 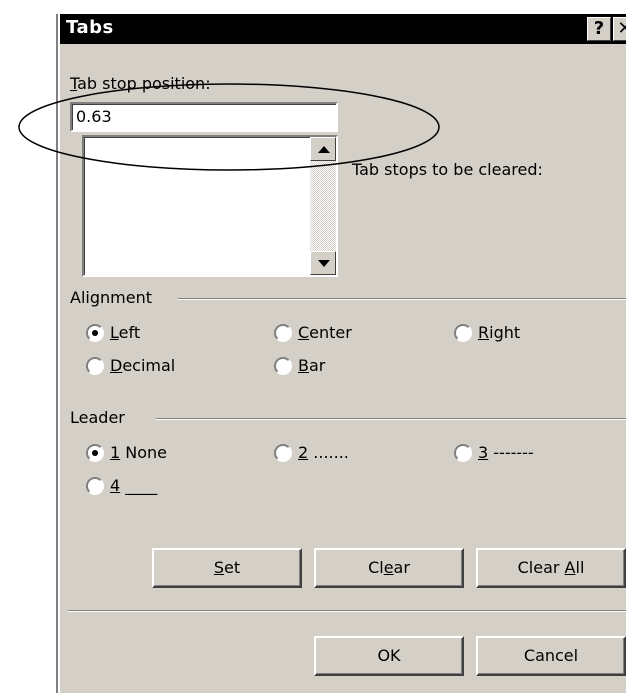 I want to click on label-text: Cancel, so click(x=551, y=655).